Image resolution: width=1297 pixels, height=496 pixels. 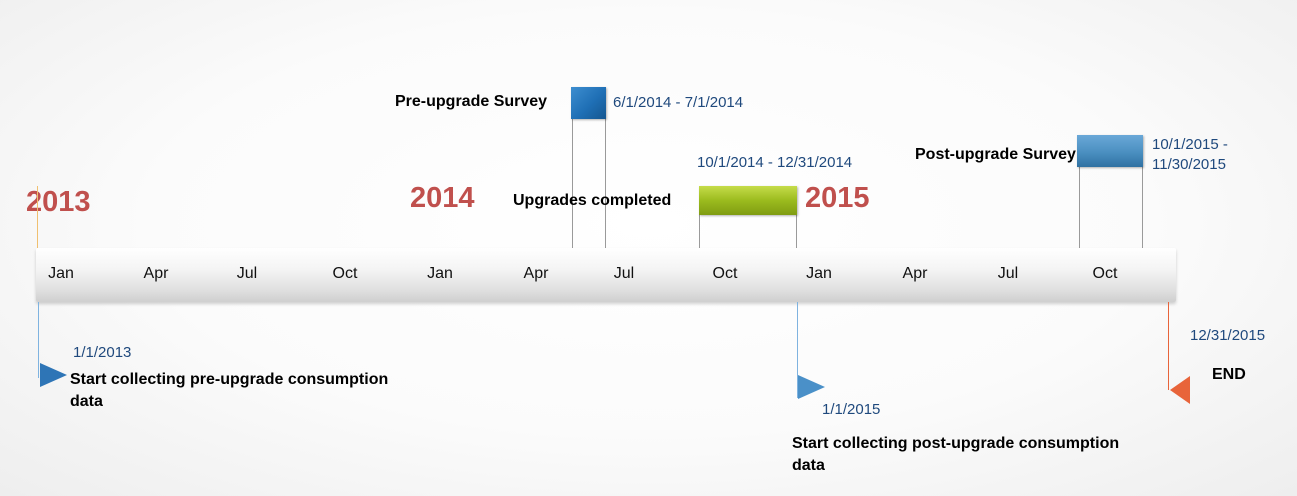 I want to click on pre-survey-start-line, so click(x=572, y=183).